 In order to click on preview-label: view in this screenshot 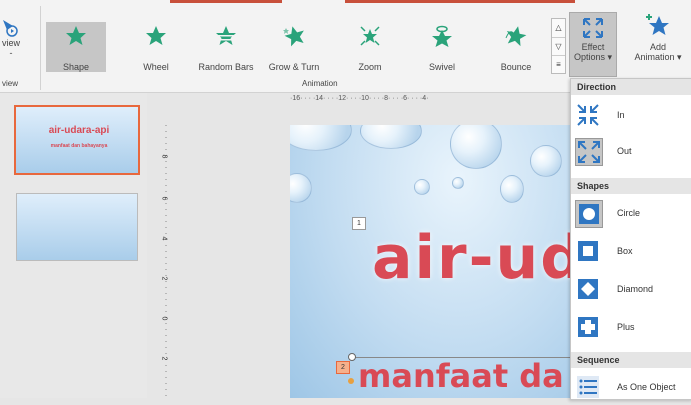, I will do `click(10, 43)`.